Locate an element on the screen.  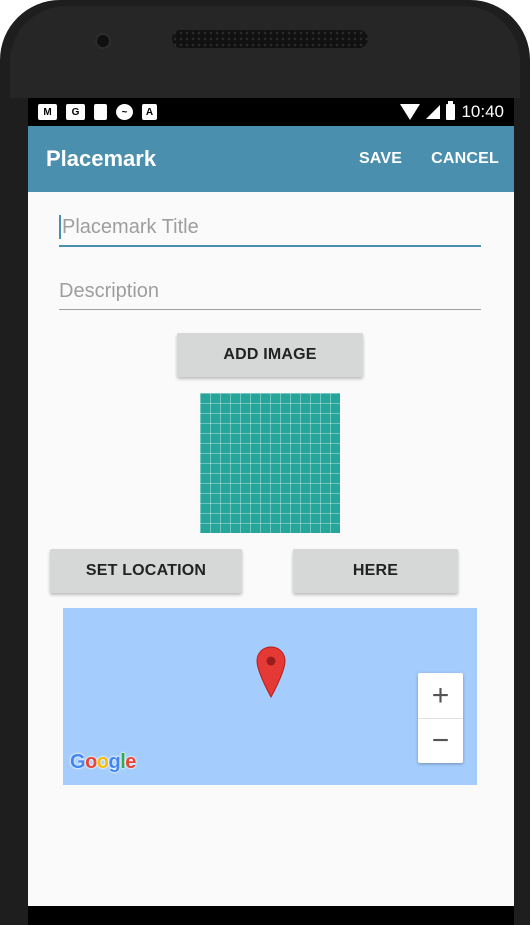
location-sim-icon: G is located at coordinates (75, 112).